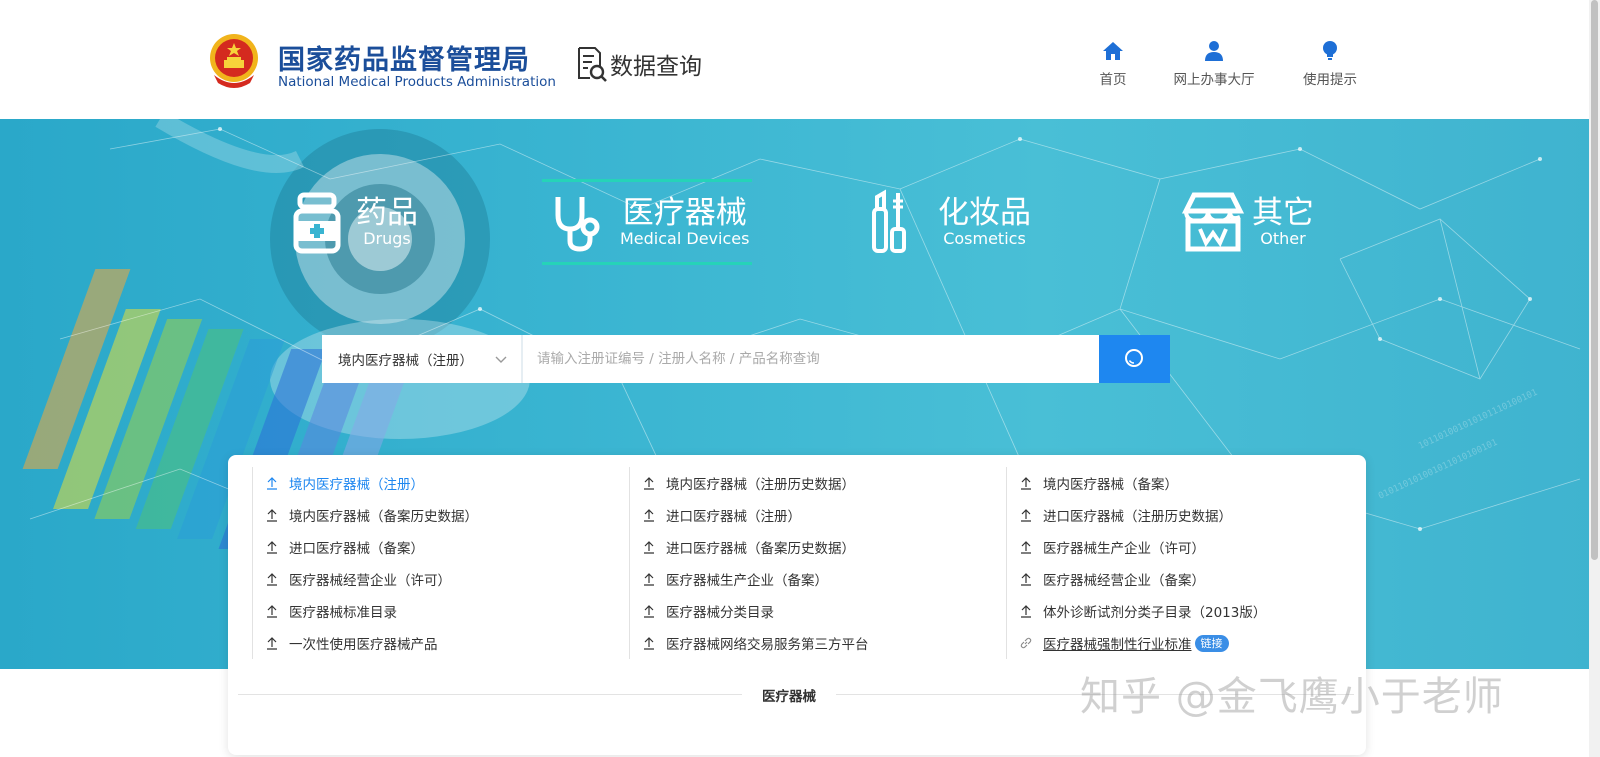  What do you see at coordinates (387, 238) in the screenshot?
I see `category-drugs-en: Drugs` at bounding box center [387, 238].